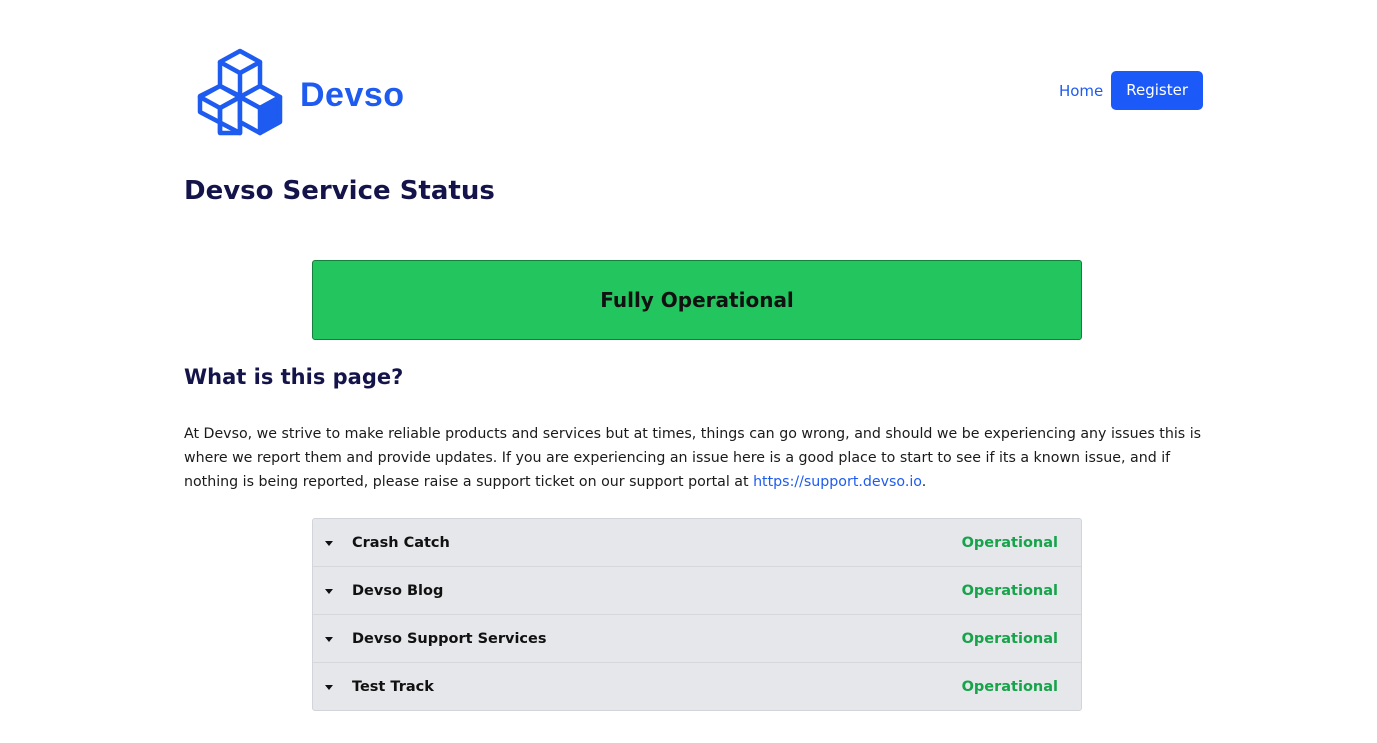  I want to click on nav-home-link: Home, so click(1081, 91).